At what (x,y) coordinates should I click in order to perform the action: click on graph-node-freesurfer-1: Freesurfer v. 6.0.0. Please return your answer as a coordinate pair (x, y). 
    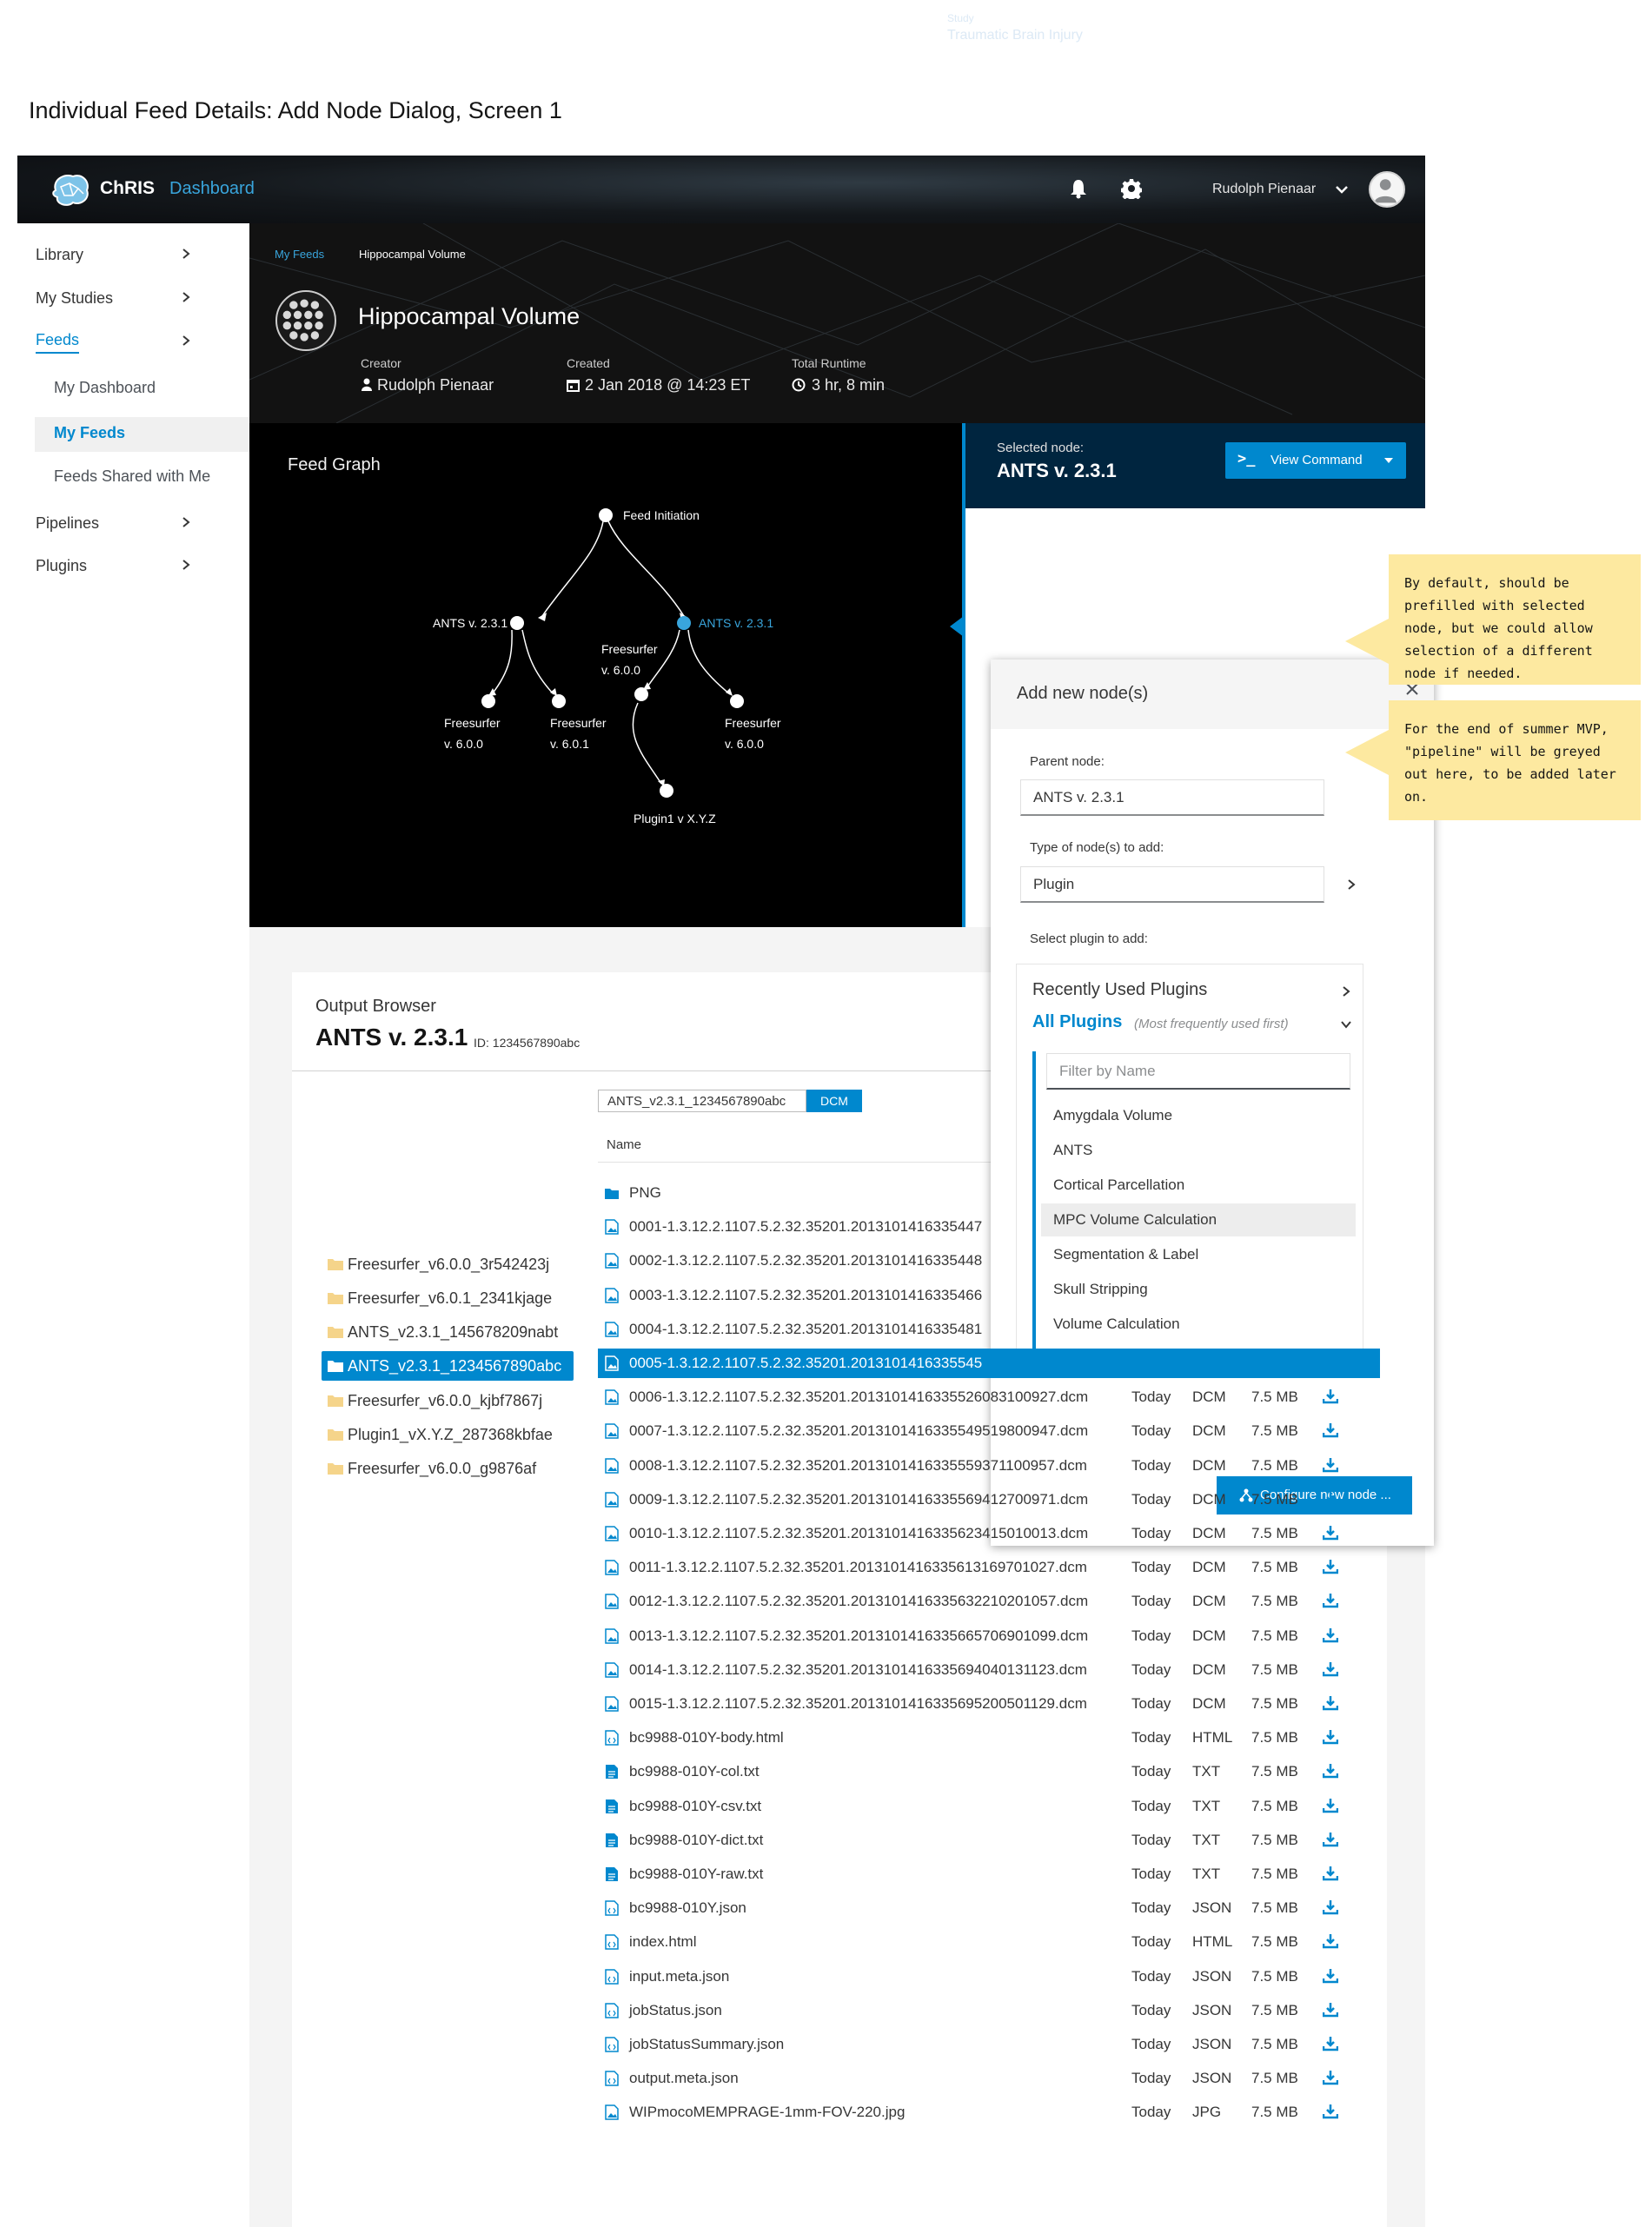
    Looking at the image, I should click on (472, 723).